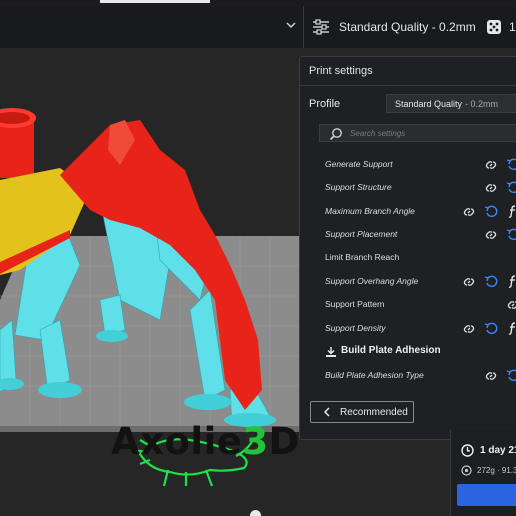  I want to click on profile-dropdown: Standard Quality - 0.2mm, so click(451, 103).